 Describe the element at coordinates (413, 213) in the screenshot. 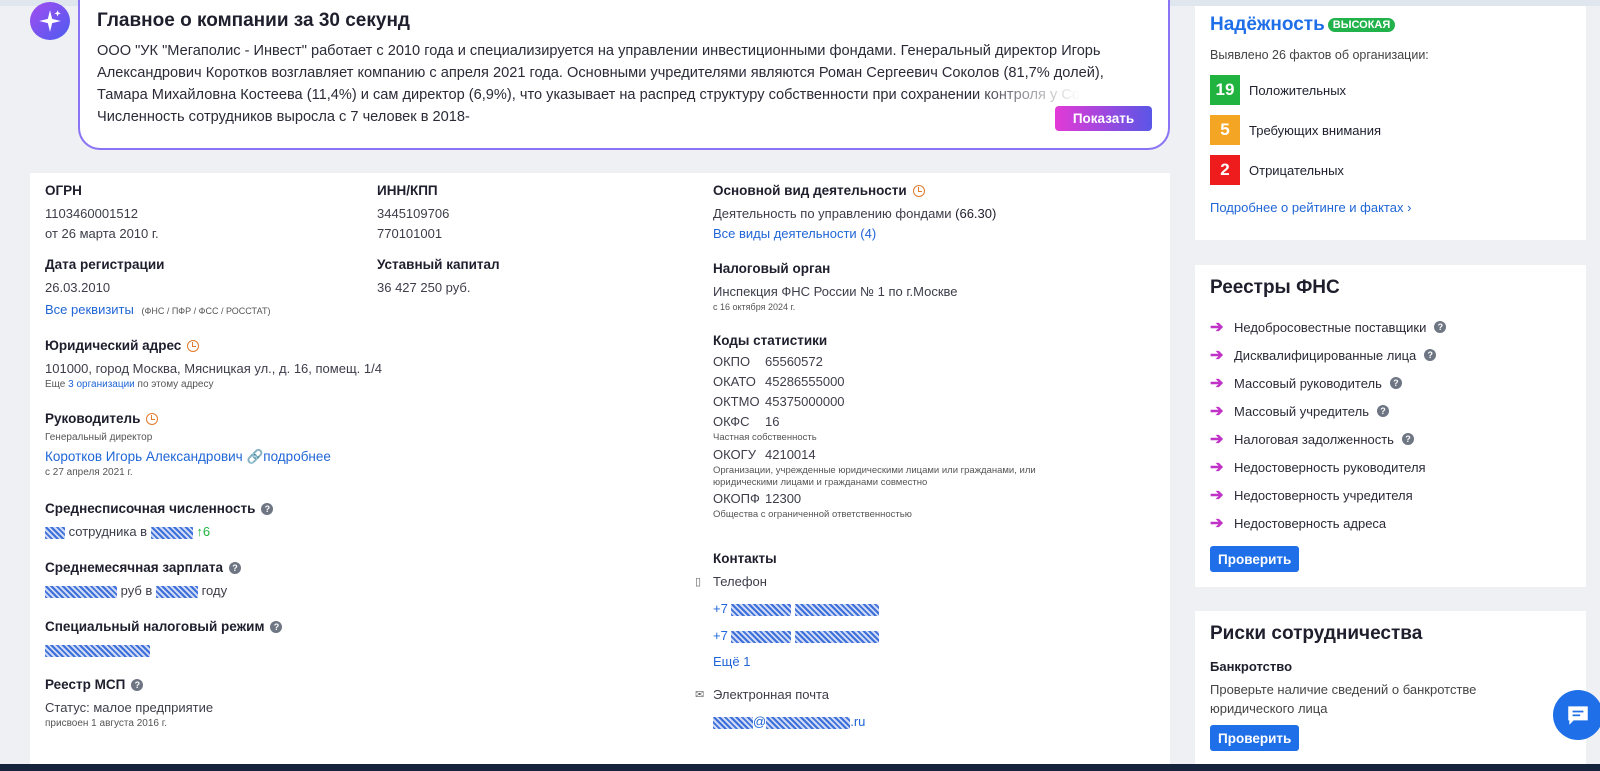

I see `inn-value: 3445109706` at that location.